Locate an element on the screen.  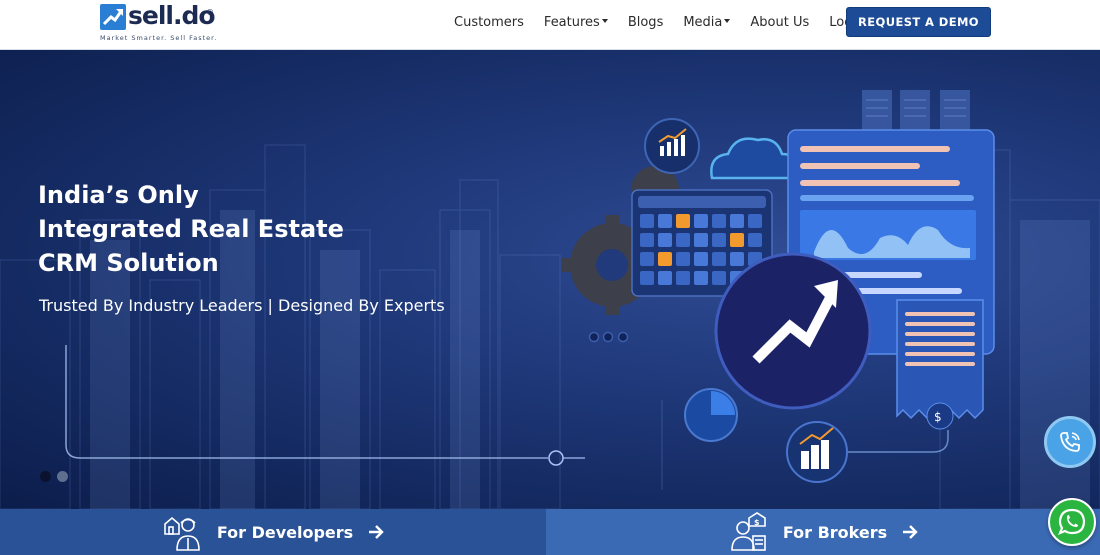
nav-label: Customers is located at coordinates (489, 22).